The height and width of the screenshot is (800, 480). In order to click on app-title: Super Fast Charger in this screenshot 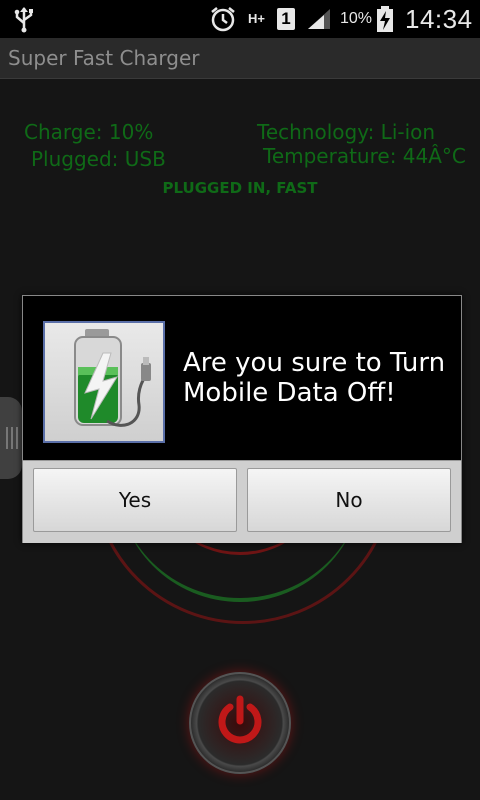, I will do `click(104, 58)`.